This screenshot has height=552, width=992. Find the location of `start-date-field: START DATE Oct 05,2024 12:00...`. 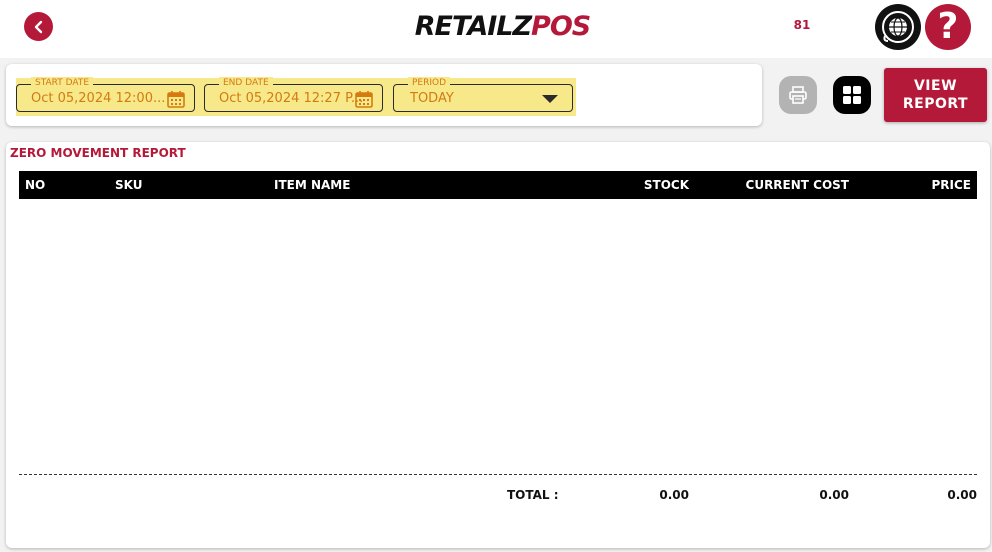

start-date-field: START DATE Oct 05,2024 12:00... is located at coordinates (105, 94).